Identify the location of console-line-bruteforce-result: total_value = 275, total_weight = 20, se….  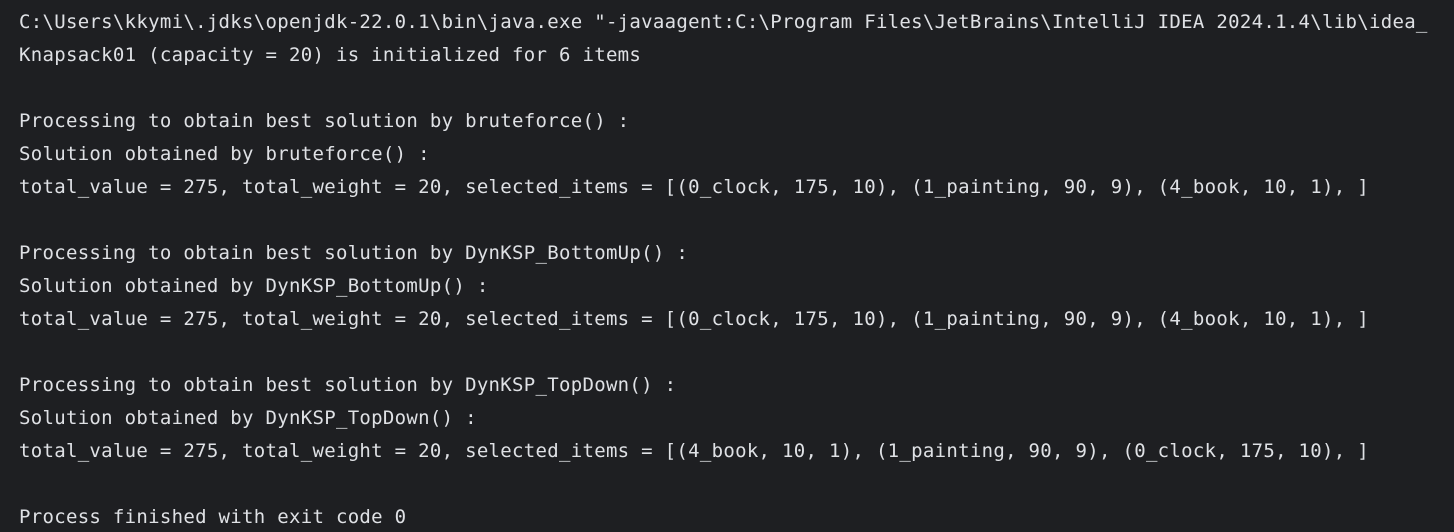
(694, 187).